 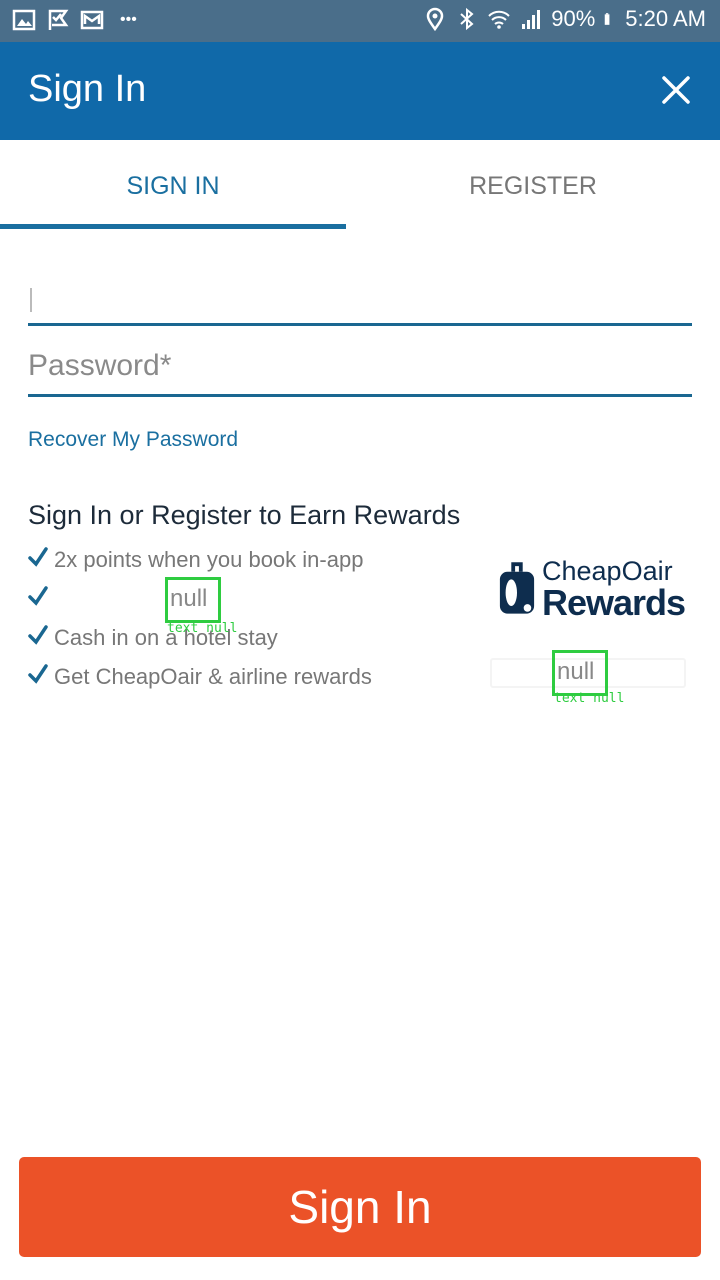 I want to click on image-icon, so click(x=24, y=20).